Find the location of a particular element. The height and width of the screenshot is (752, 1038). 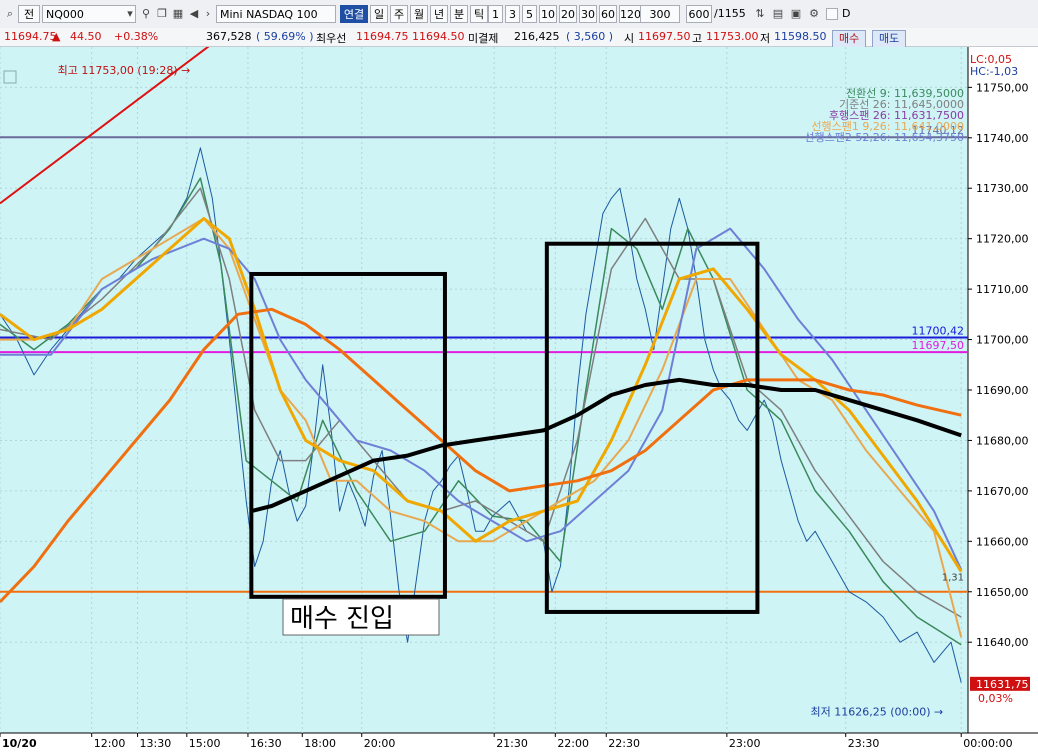

best-label: 최우선 is located at coordinates (331, 38).